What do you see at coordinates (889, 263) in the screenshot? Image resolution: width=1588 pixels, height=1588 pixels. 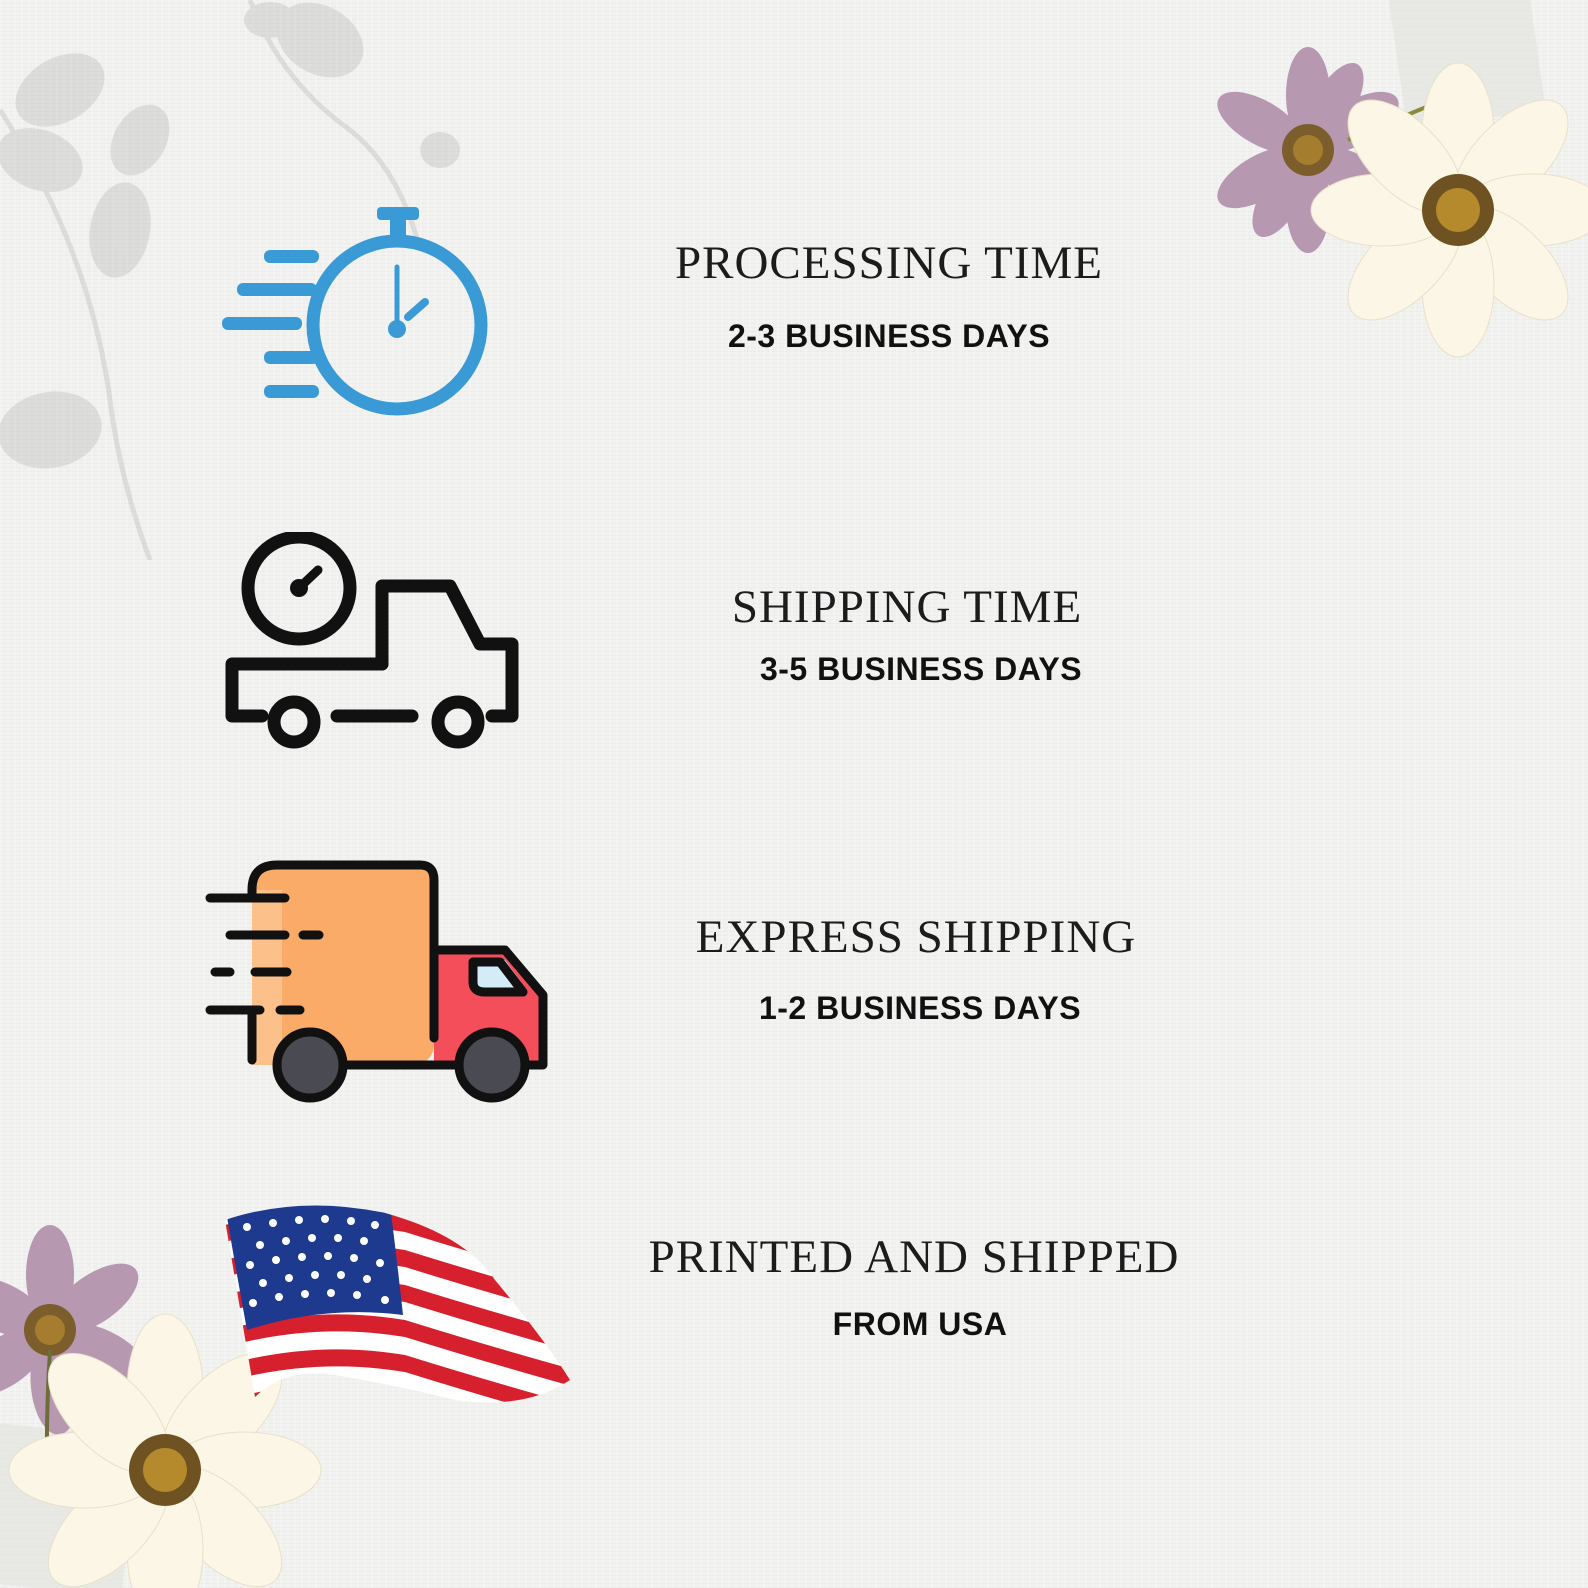 I see `processing-time-title: PROCESSING TIME` at bounding box center [889, 263].